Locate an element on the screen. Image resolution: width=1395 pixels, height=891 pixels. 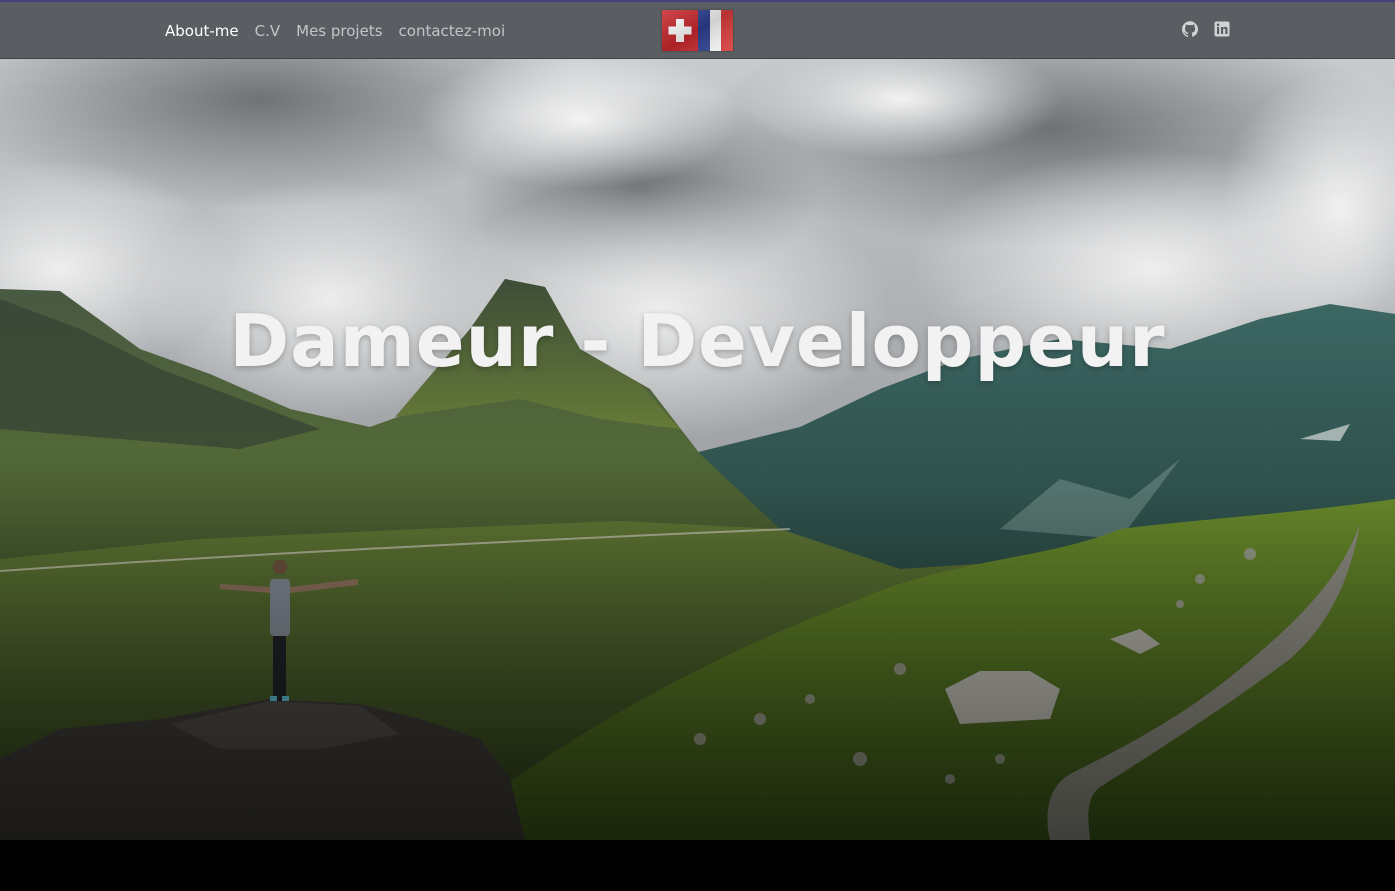
top-navbar: About-me C.V Mes projets contactez-moi is located at coordinates (697, 29).